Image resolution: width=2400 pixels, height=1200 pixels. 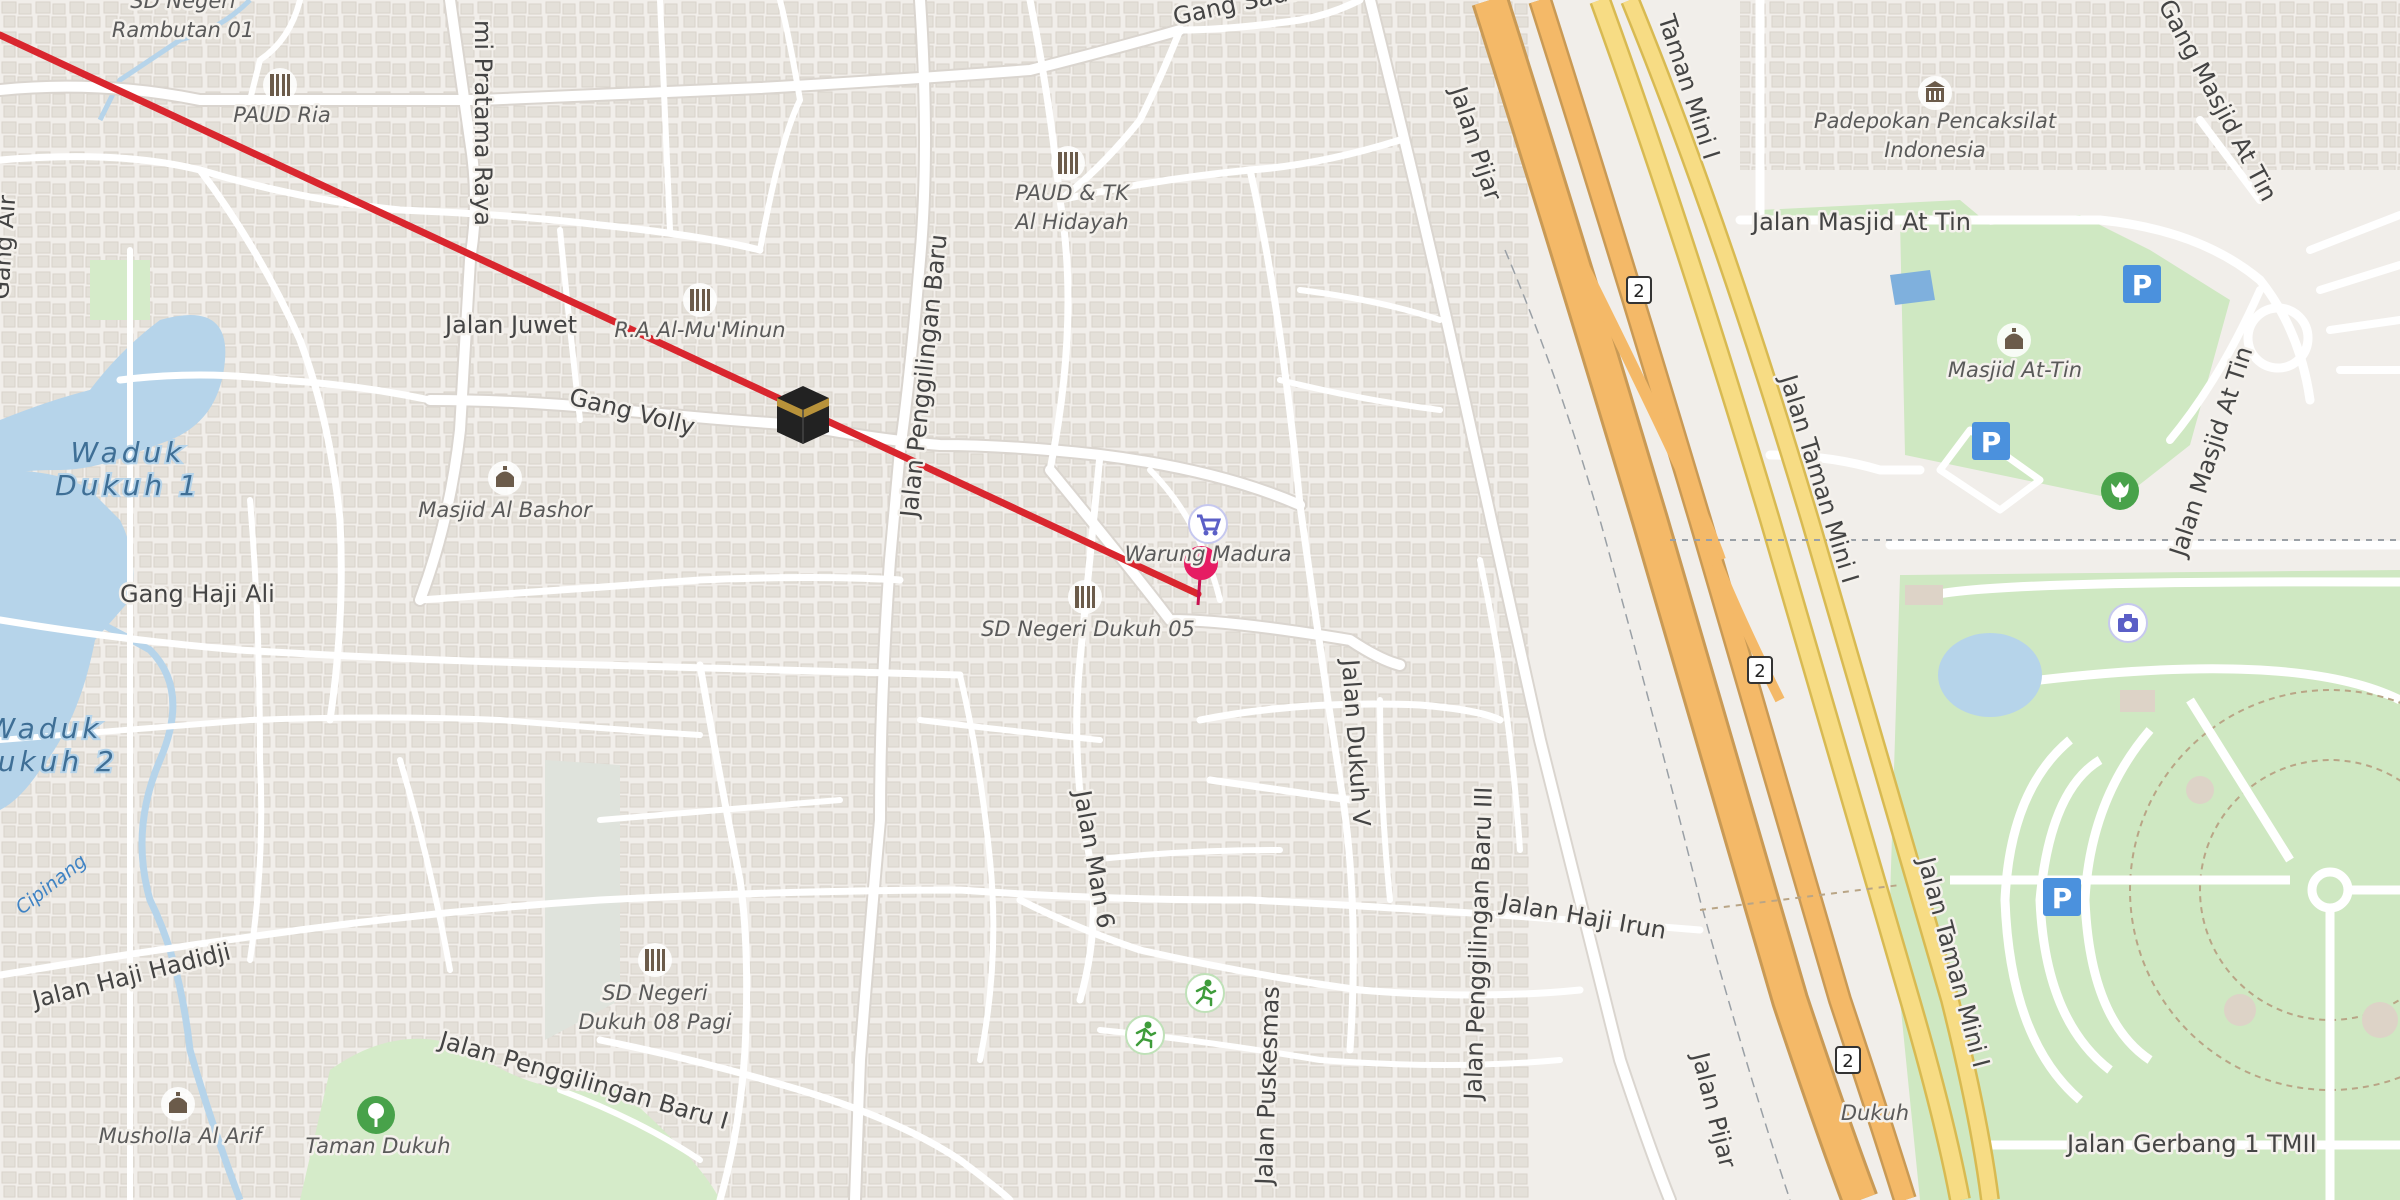 What do you see at coordinates (510, 325) in the screenshot?
I see `road-label: Jalan Juwet` at bounding box center [510, 325].